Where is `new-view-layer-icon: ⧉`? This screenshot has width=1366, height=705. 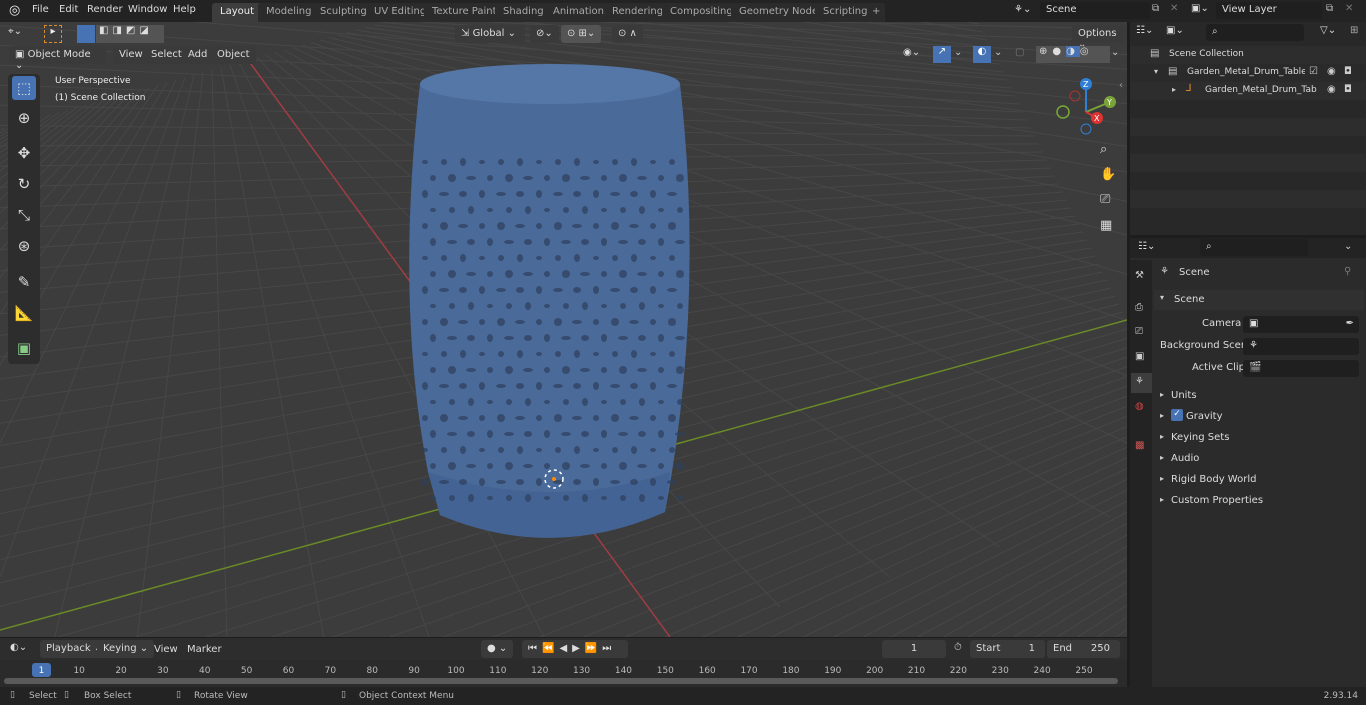 new-view-layer-icon: ⧉ is located at coordinates (1329, 8).